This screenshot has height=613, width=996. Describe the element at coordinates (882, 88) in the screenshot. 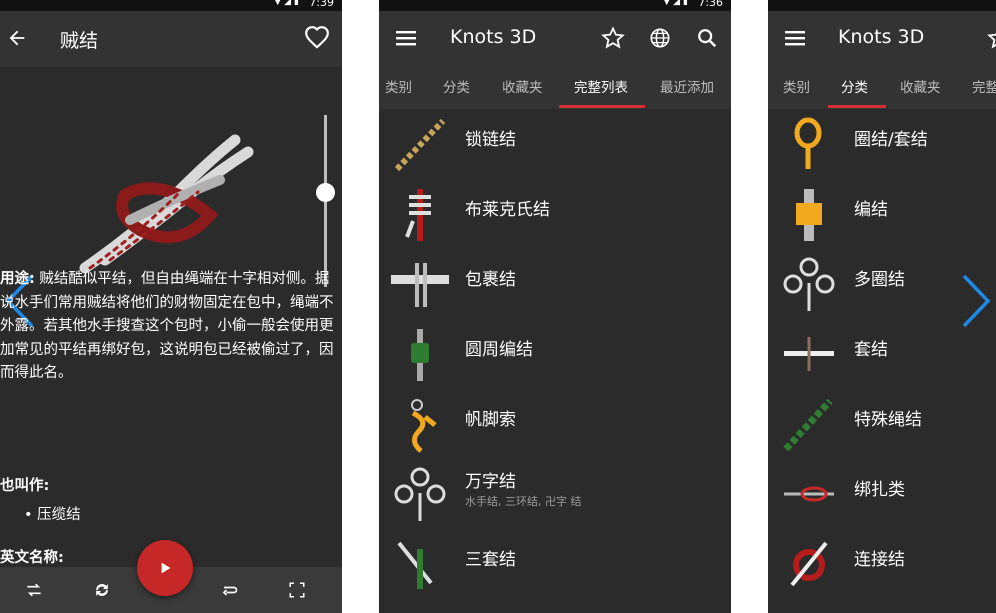

I see `tab-bar: 类别 分类 收藏夹 完整` at that location.